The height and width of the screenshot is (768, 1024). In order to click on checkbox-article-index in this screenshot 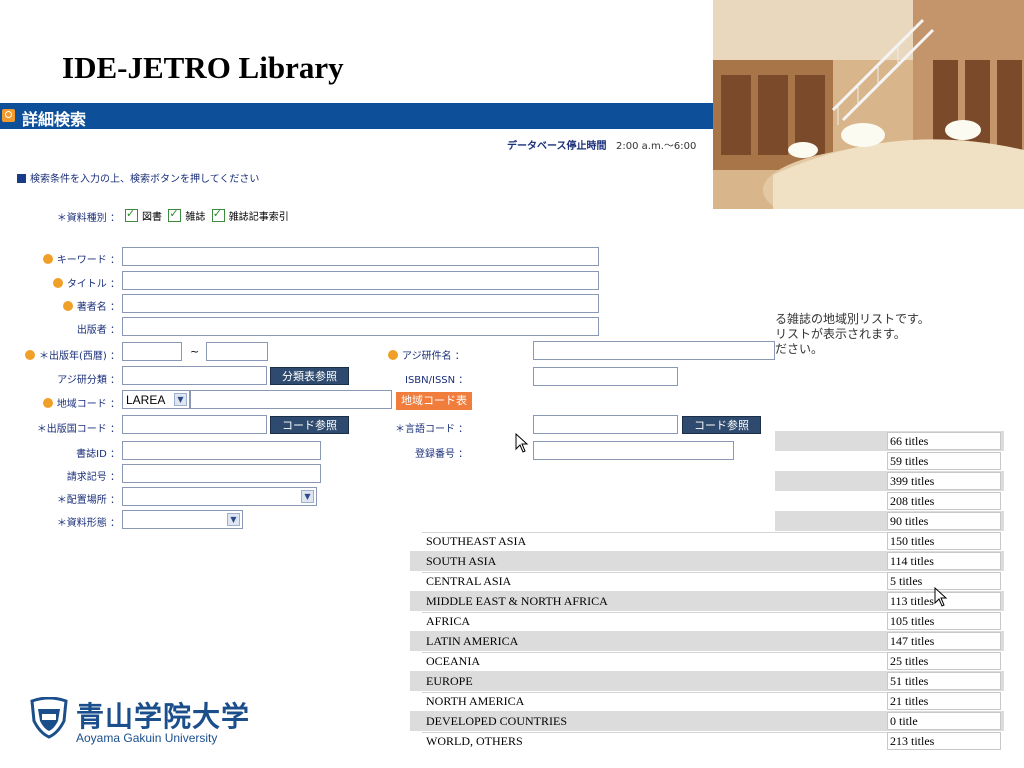, I will do `click(218, 214)`.